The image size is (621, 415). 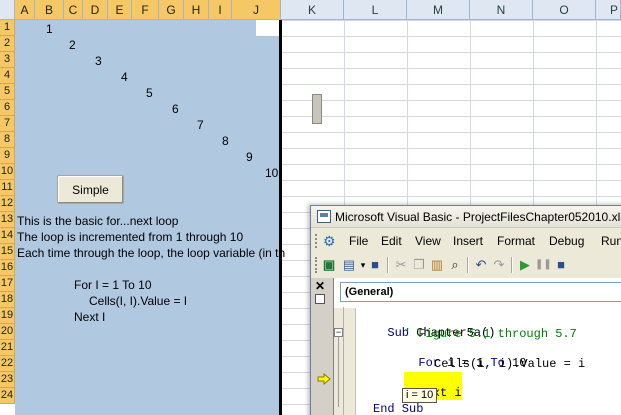 What do you see at coordinates (375, 265) in the screenshot?
I see `save-icon: ■` at bounding box center [375, 265].